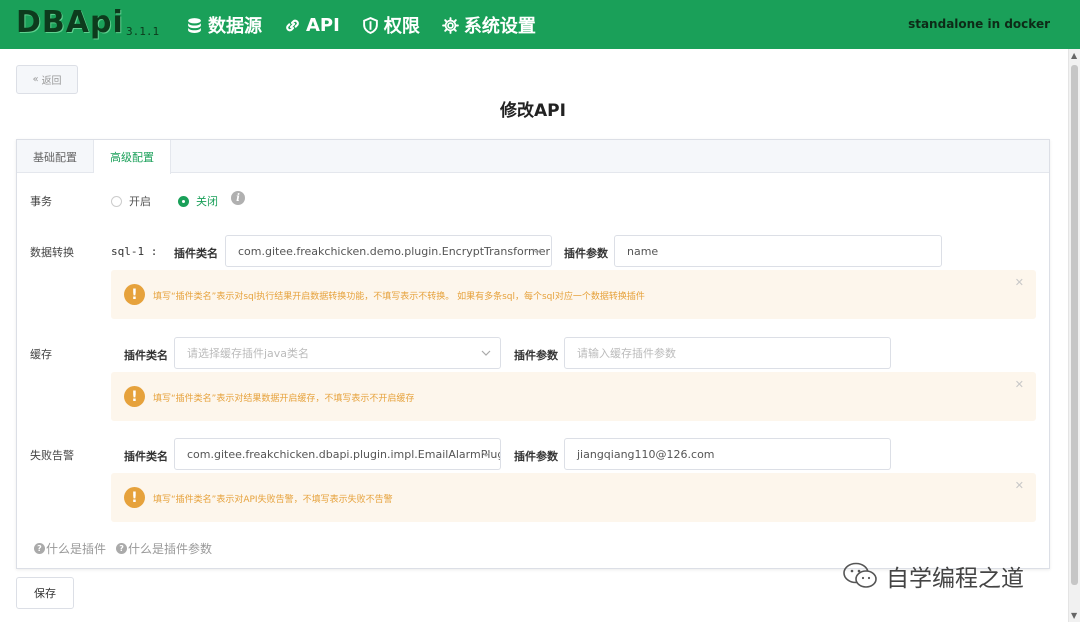 The height and width of the screenshot is (622, 1080). What do you see at coordinates (146, 355) in the screenshot?
I see `cache-class-label: 插件类名` at bounding box center [146, 355].